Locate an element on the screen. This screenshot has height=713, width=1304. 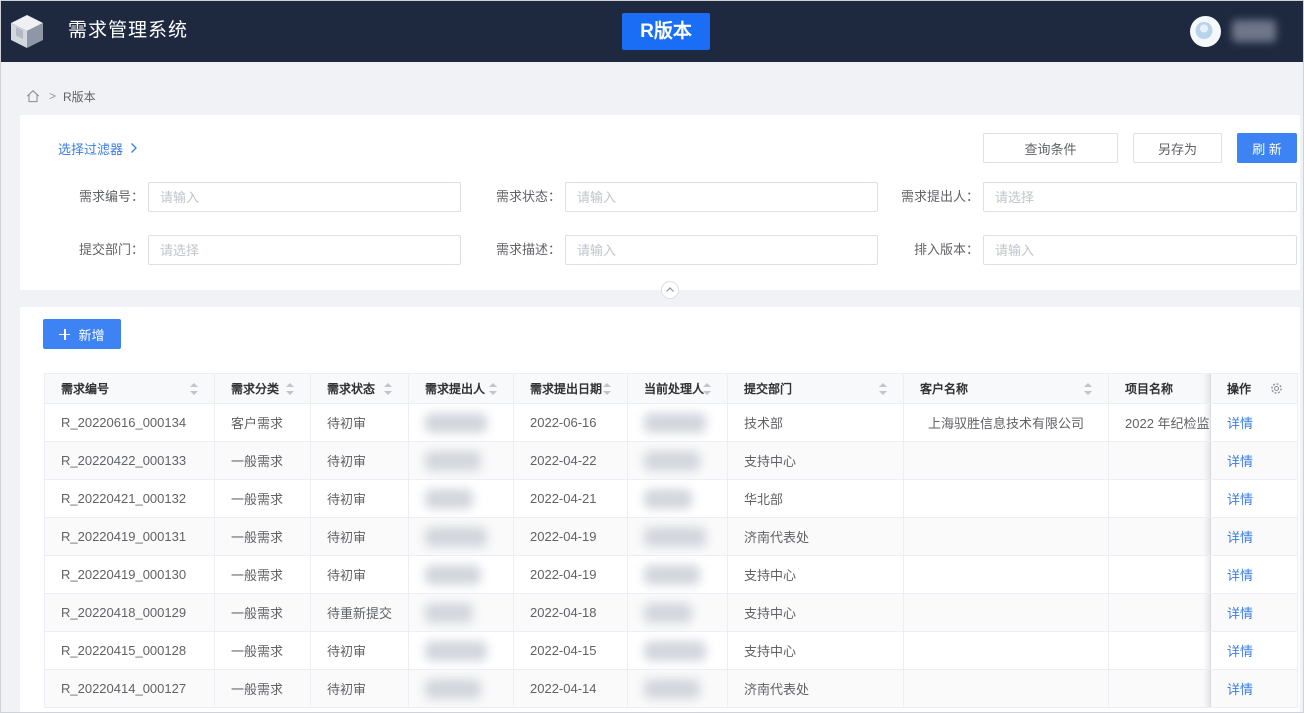
select-filter-label: 选择过滤器 is located at coordinates (91, 149).